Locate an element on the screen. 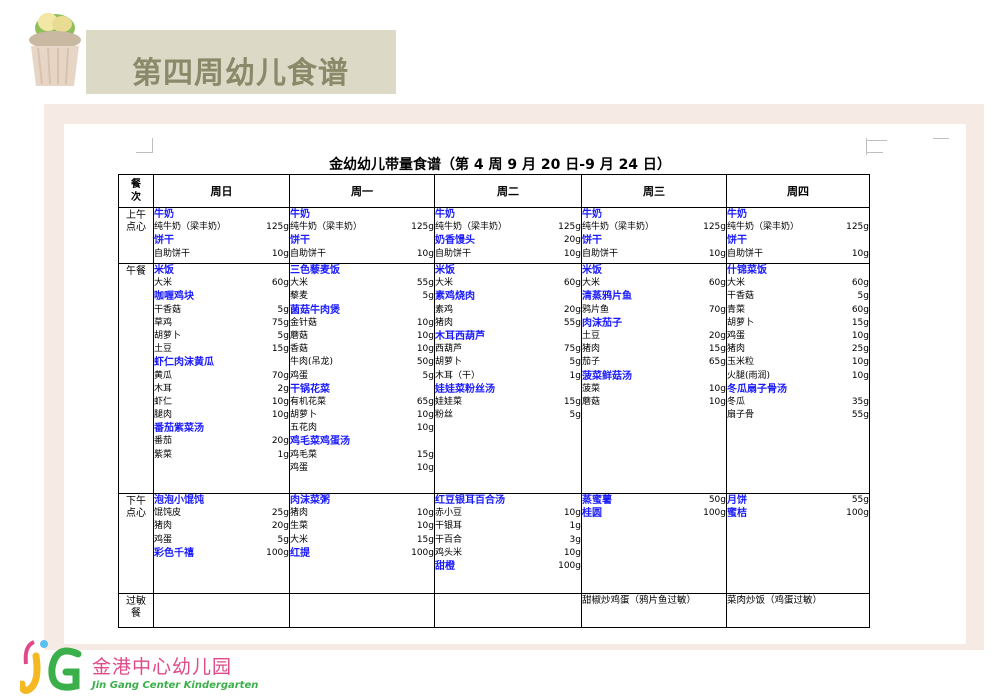 This screenshot has height=699, width=1000. menu-cell: 牛奶 纯牛奶（梁丰奶） 125g 奶香馒头 20g 自助饼干 10g is located at coordinates (508, 235).